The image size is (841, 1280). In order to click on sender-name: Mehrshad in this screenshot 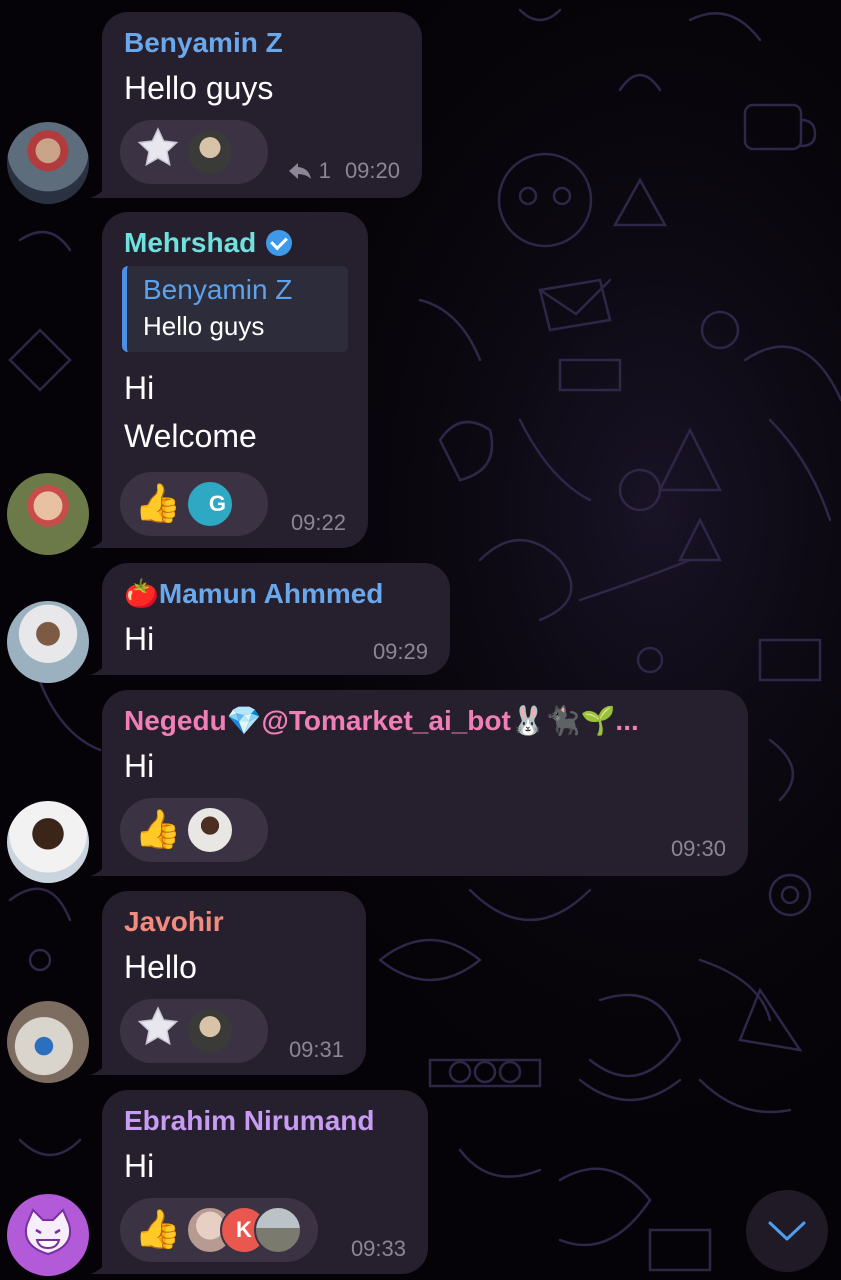, I will do `click(235, 243)`.